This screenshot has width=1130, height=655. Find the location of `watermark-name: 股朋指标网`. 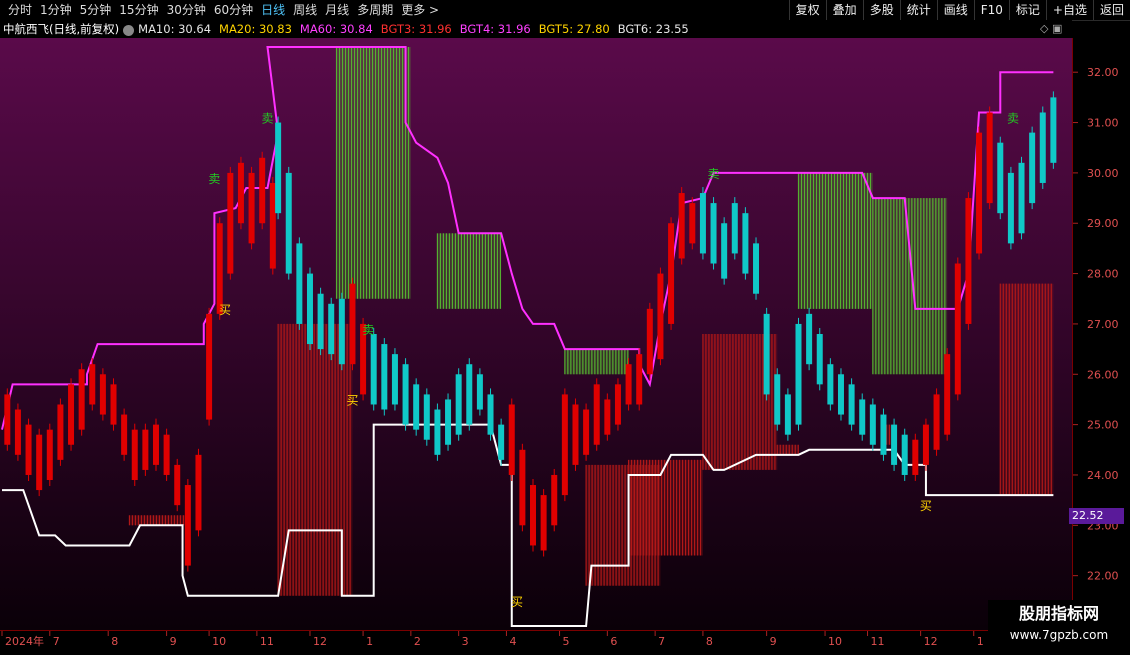

watermark-name: 股朋指标网 is located at coordinates (1058, 613).